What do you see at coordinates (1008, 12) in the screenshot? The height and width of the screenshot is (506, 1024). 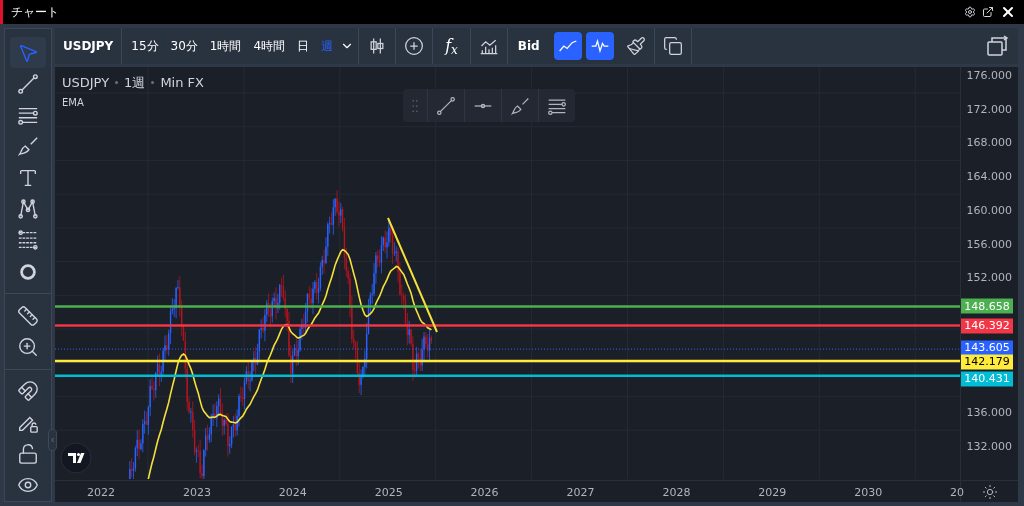 I see `close-icon` at bounding box center [1008, 12].